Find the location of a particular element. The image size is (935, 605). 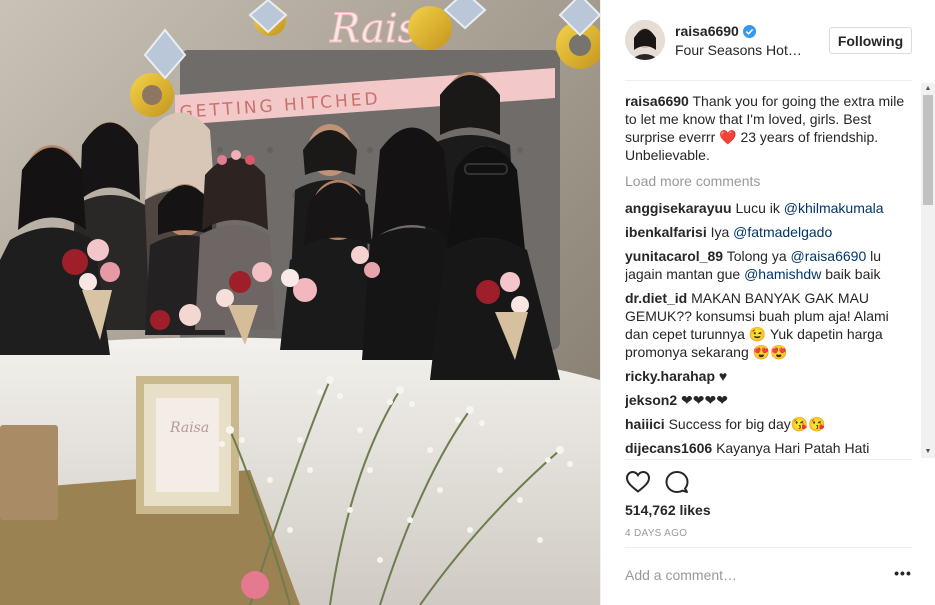

post-header: raisa6690 Four Seasons Hot… Following is located at coordinates (768, 40).